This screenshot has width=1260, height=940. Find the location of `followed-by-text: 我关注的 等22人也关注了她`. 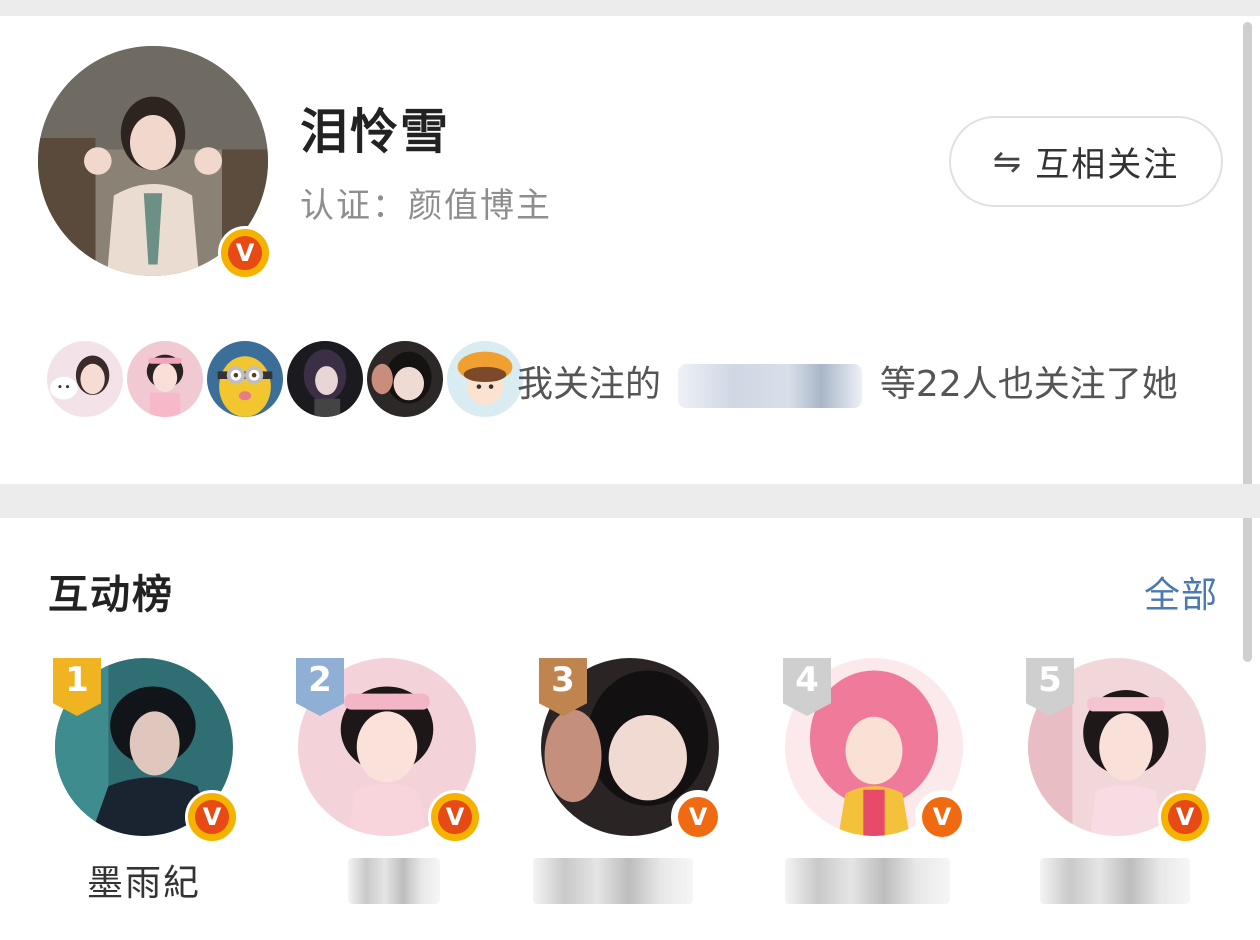

followed-by-text: 我关注的 等22人也关注了她 is located at coordinates (847, 381).